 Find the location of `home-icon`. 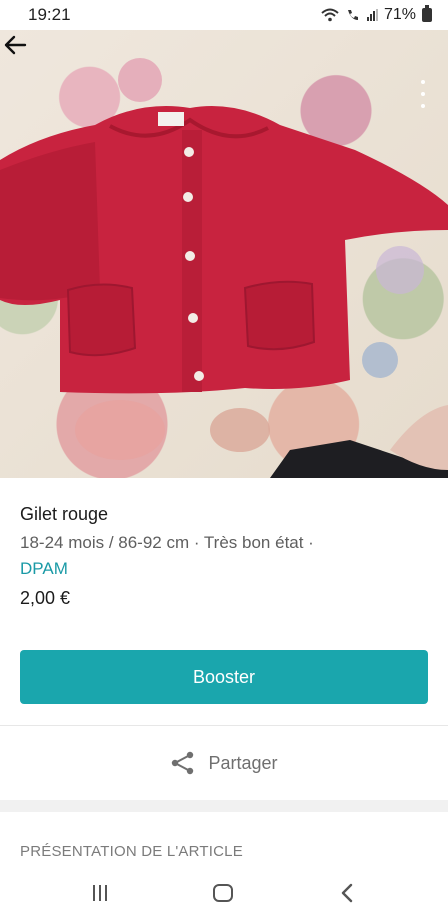

home-icon is located at coordinates (223, 893).